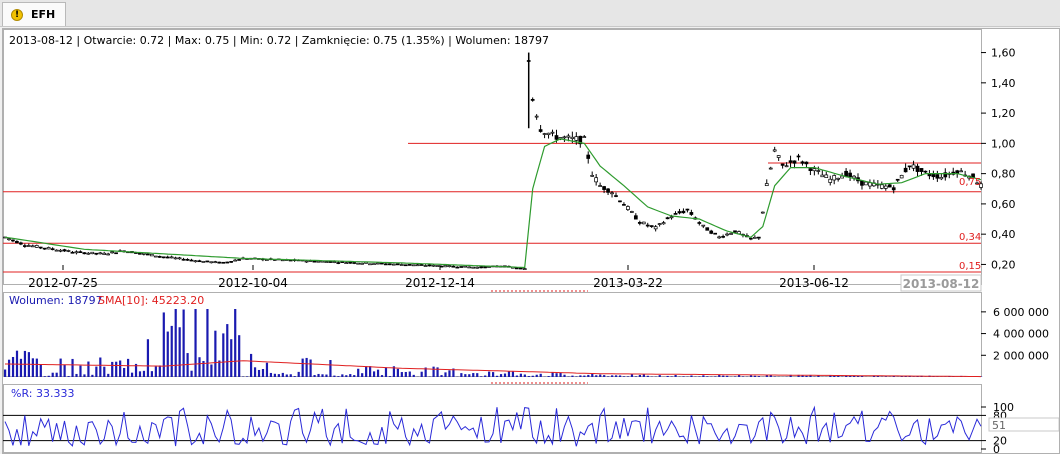  Describe the element at coordinates (1003, 234) in the screenshot. I see `price-y-tick-label: 0,40` at that location.